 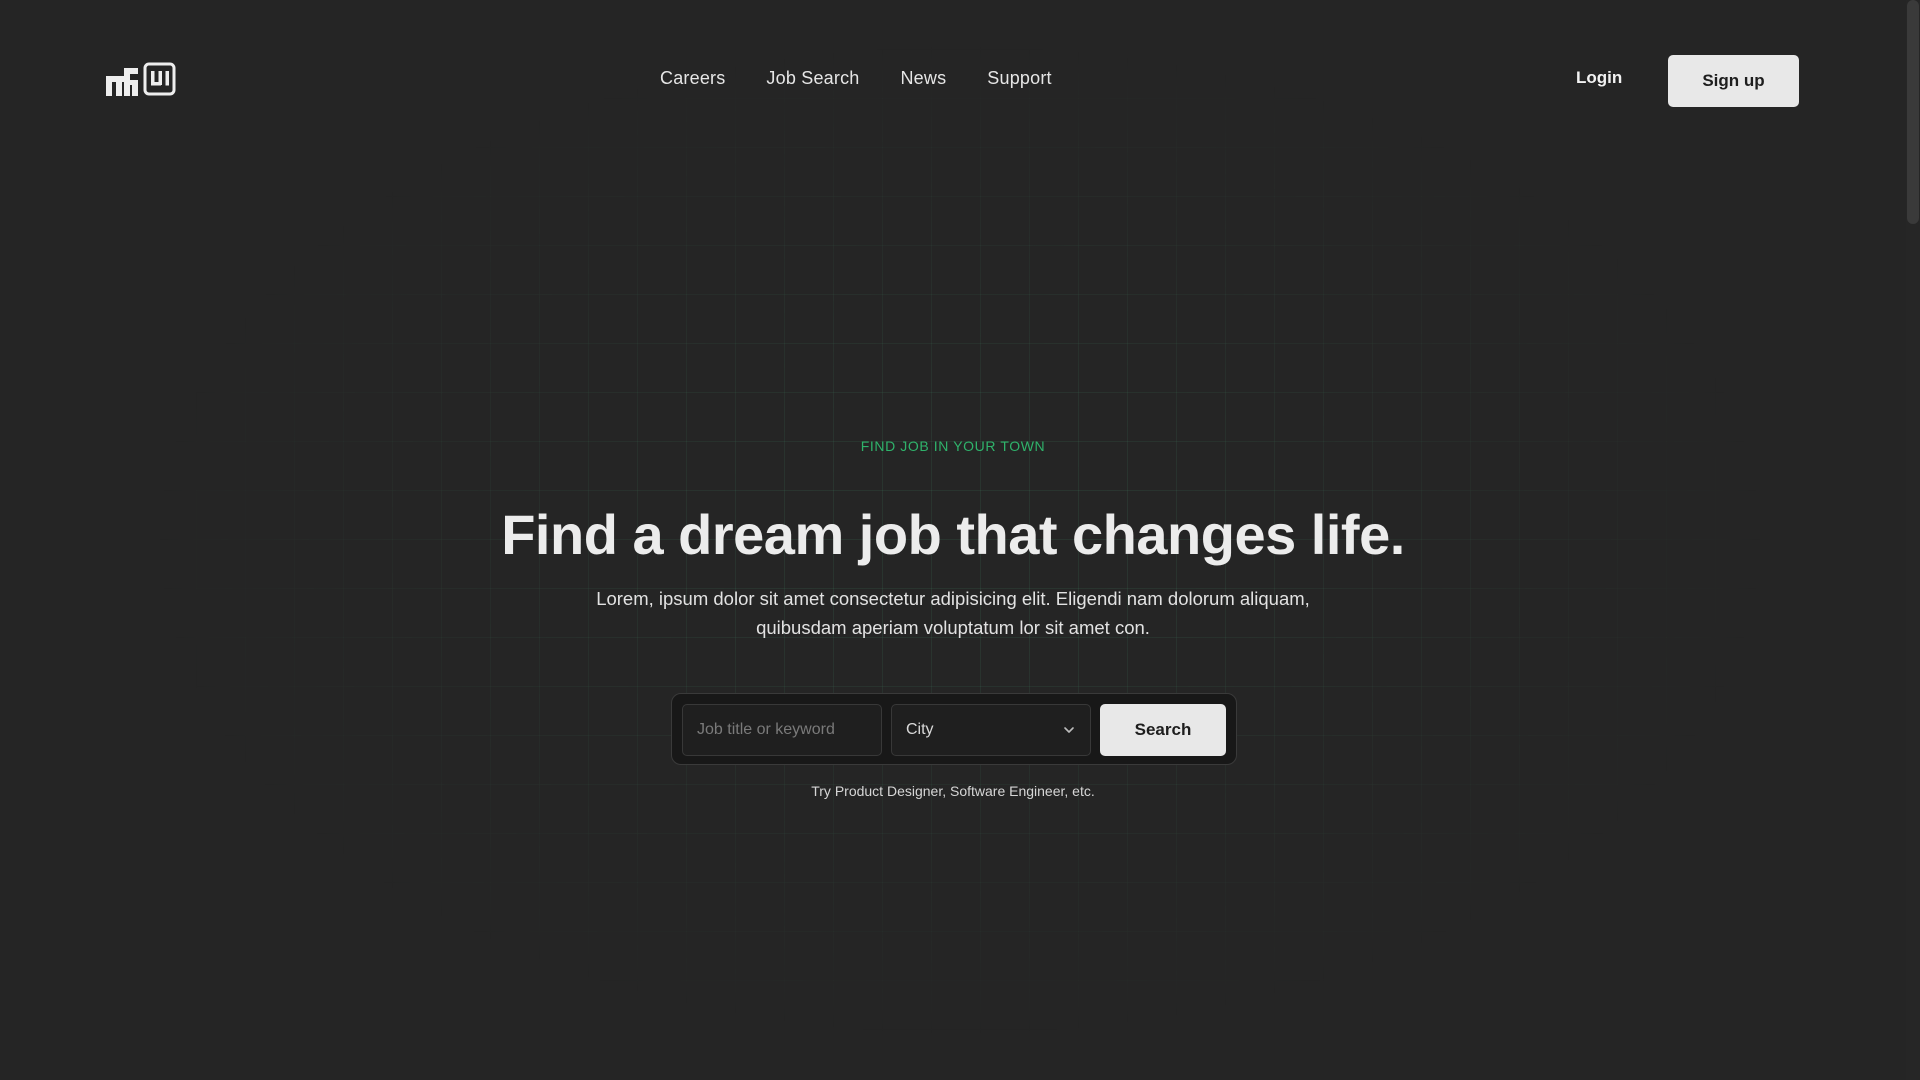 What do you see at coordinates (953, 534) in the screenshot?
I see `hero-headline: Find a dream job that changes life.` at bounding box center [953, 534].